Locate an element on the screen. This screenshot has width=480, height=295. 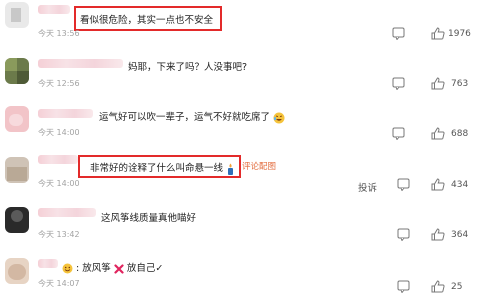
like-count: 364 is located at coordinates (460, 235).